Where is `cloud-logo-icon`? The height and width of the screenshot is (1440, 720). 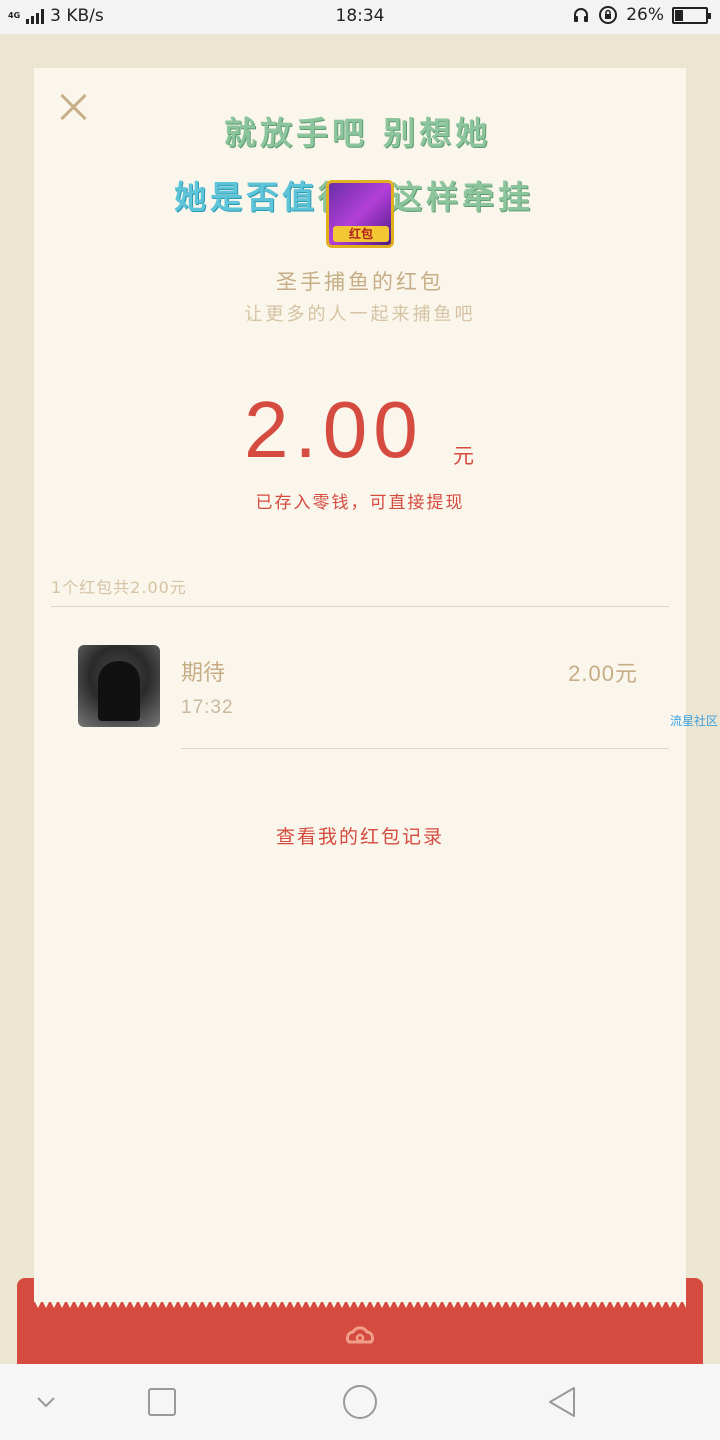 cloud-logo-icon is located at coordinates (360, 1335).